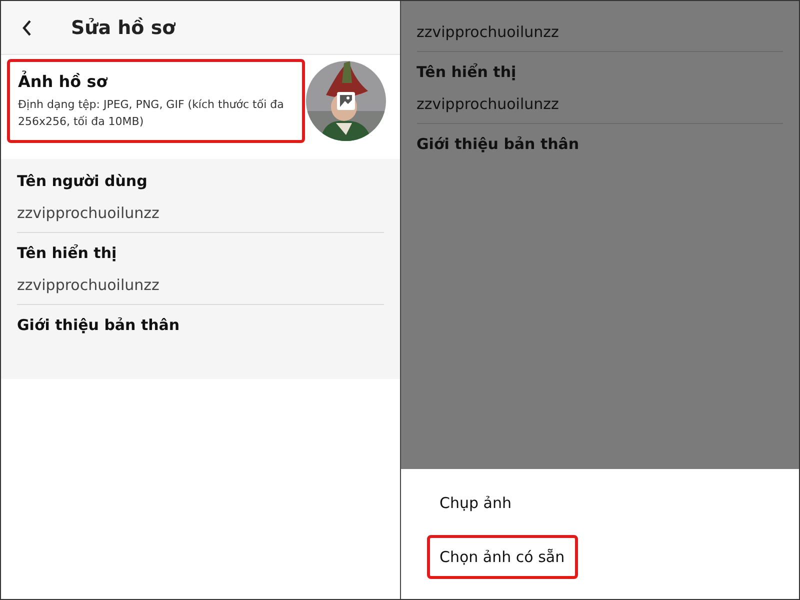 The width and height of the screenshot is (800, 600). What do you see at coordinates (63, 81) in the screenshot?
I see `section-label: Ảnh hồ sơ` at bounding box center [63, 81].